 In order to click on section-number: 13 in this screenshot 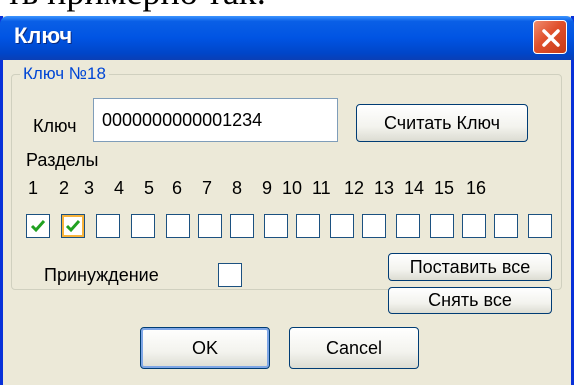, I will do `click(384, 188)`.